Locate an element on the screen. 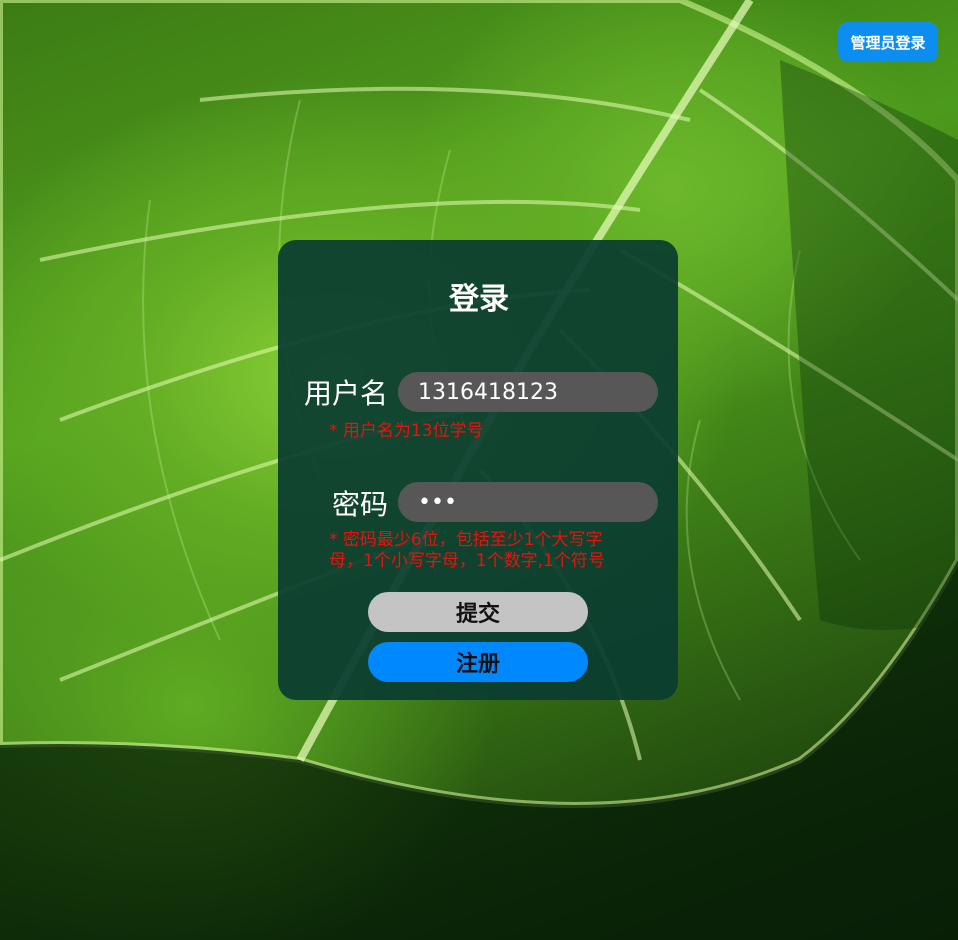 The width and height of the screenshot is (958, 940). password-input: ••• is located at coordinates (528, 502).